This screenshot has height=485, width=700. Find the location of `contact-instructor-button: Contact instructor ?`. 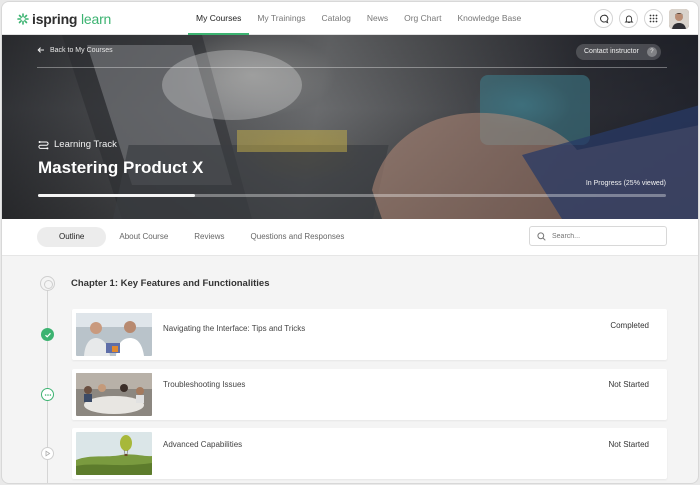

contact-instructor-button: Contact instructor ? is located at coordinates (618, 52).